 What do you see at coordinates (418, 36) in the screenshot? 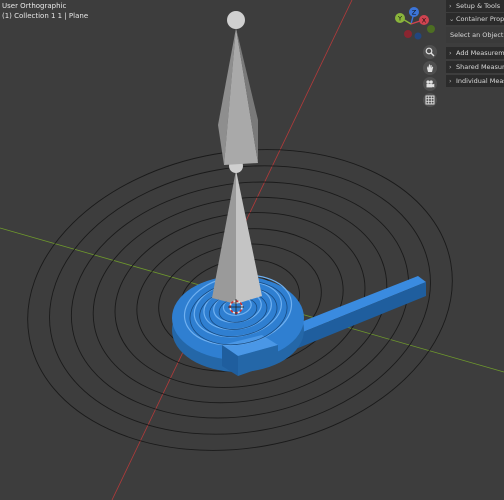
I see `gizmo-z-negative` at bounding box center [418, 36].